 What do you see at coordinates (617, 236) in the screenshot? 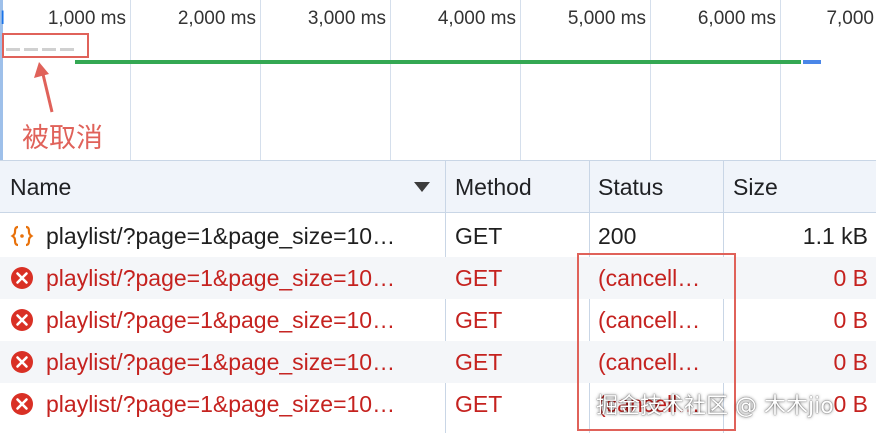
I see `request-status: 200` at bounding box center [617, 236].